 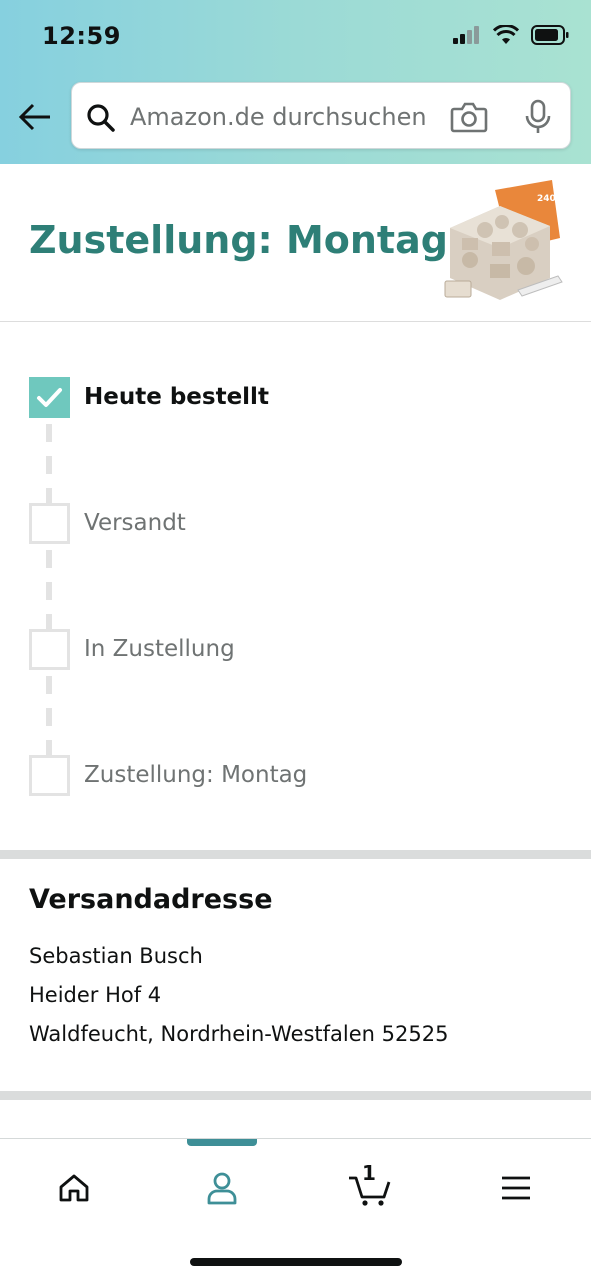 What do you see at coordinates (196, 775) in the screenshot?
I see `step-label: Zustellung: Montag` at bounding box center [196, 775].